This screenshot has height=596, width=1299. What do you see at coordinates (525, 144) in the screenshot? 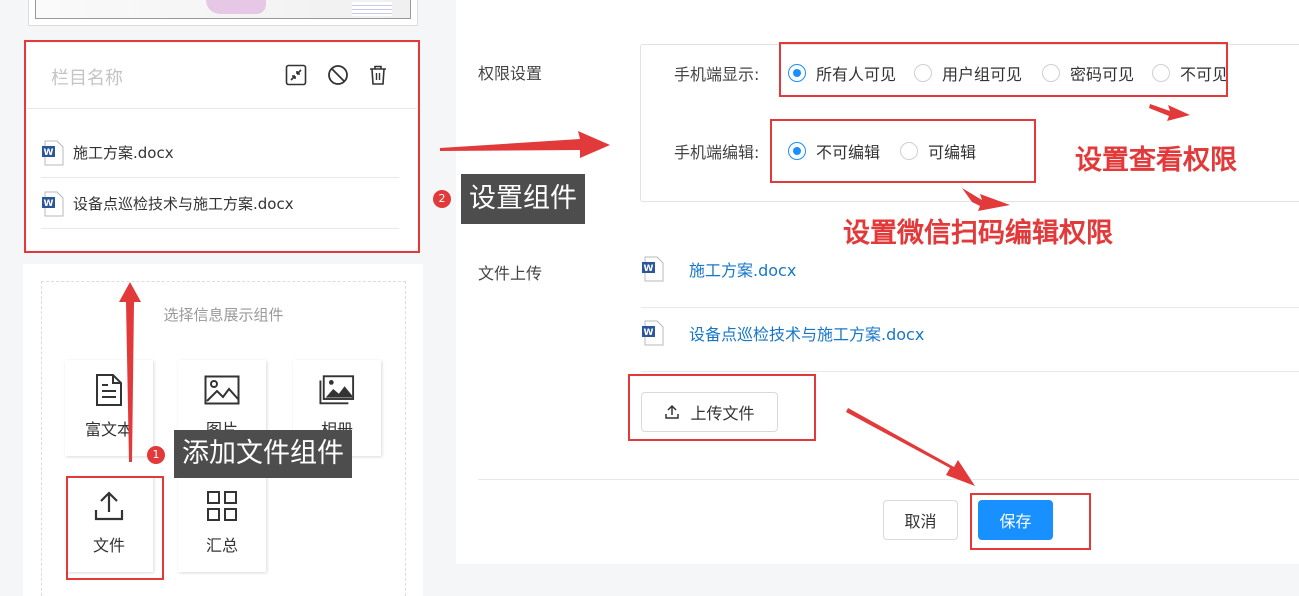
I see `arrow-card-to-settings` at bounding box center [525, 144].